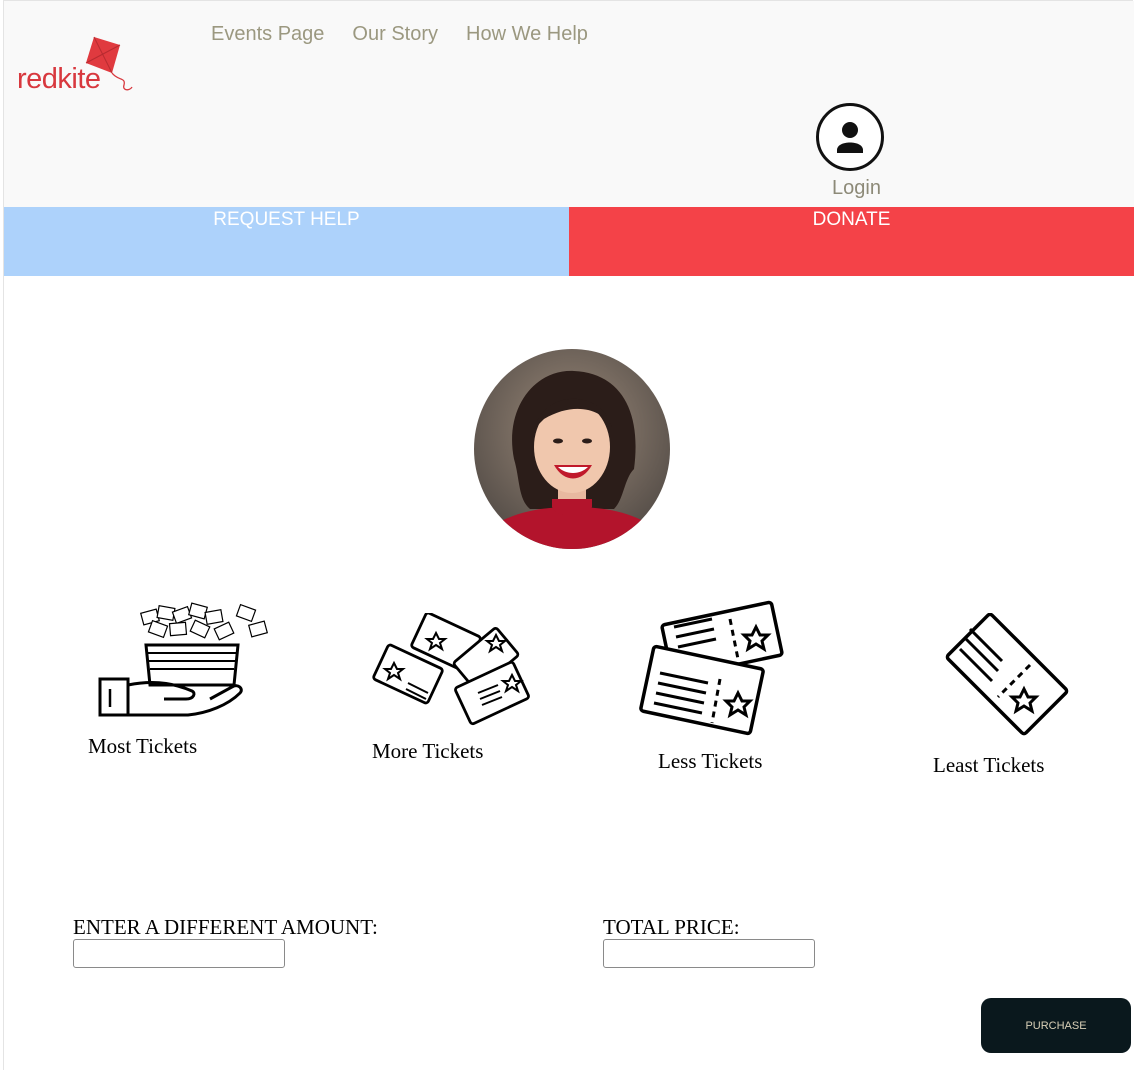 The height and width of the screenshot is (1070, 1134). I want to click on two-tickets-icon, so click(711, 668).